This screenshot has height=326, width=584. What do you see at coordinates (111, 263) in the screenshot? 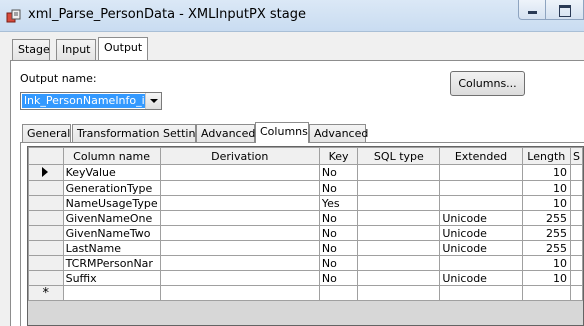
I see `cell-column-name: TCRMPersonNar` at bounding box center [111, 263].